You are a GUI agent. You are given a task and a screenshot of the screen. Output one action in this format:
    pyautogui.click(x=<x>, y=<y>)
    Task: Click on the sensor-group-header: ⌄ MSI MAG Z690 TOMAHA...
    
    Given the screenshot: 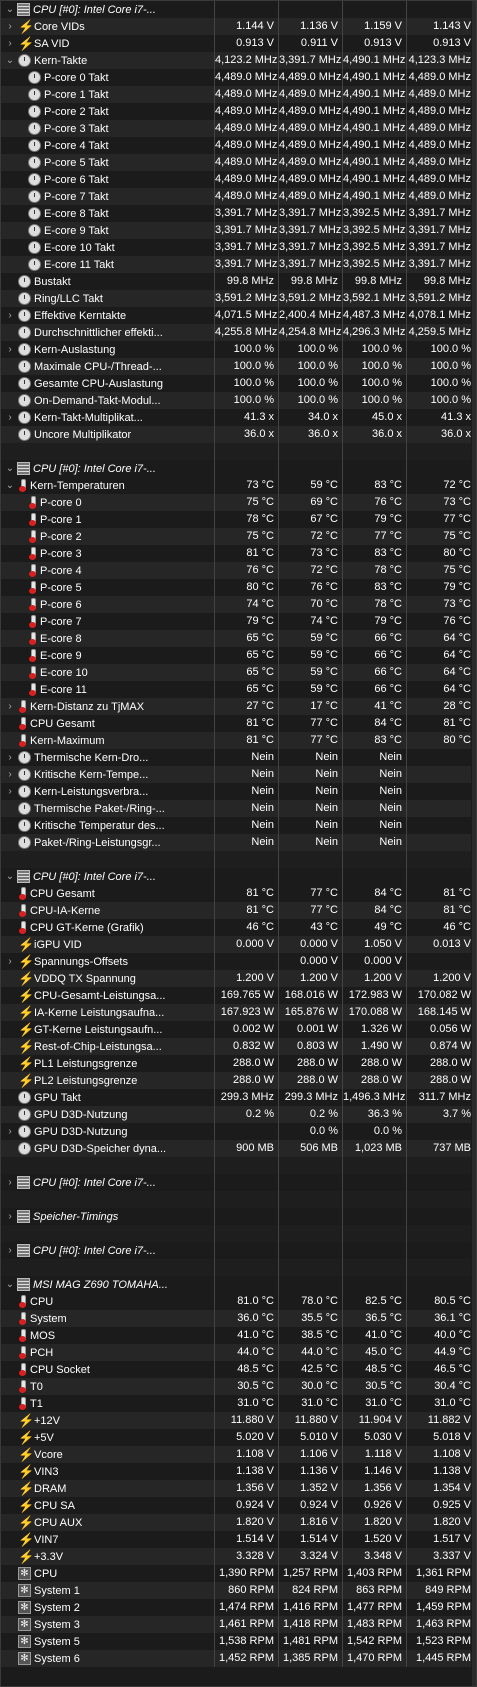 What is the action you would take?
    pyautogui.click(x=236, y=1284)
    